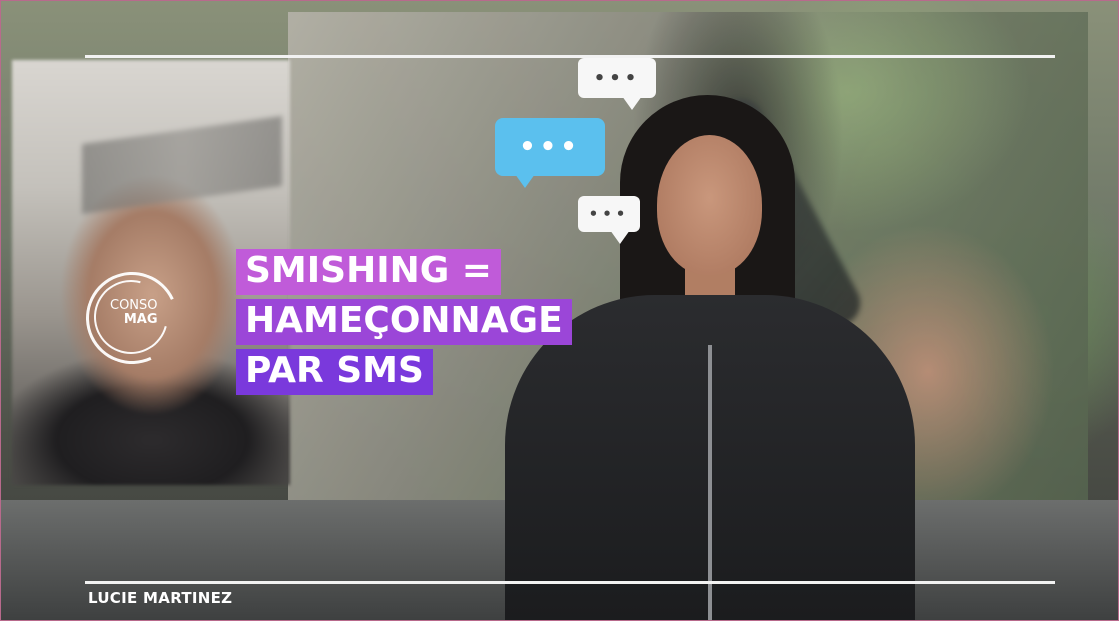 The height and width of the screenshot is (621, 1119). Describe the element at coordinates (160, 598) in the screenshot. I see `presenter-name-label: LUCIE MARTINEZ` at that location.